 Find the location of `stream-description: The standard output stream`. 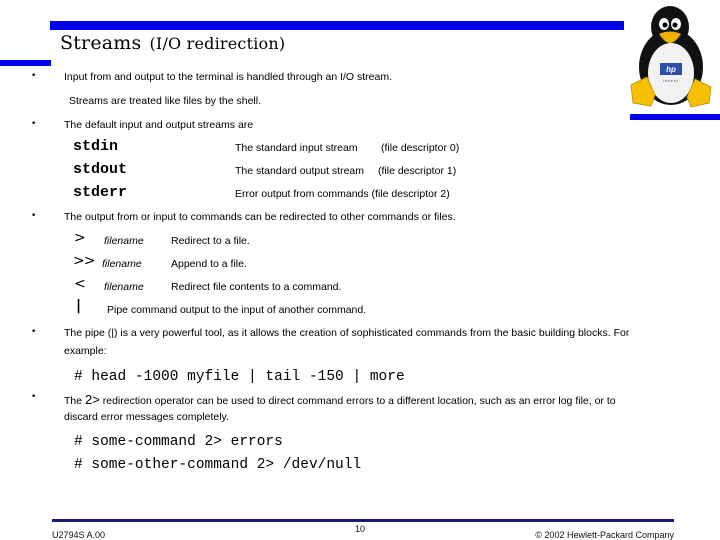

stream-description: The standard output stream is located at coordinates (299, 171).